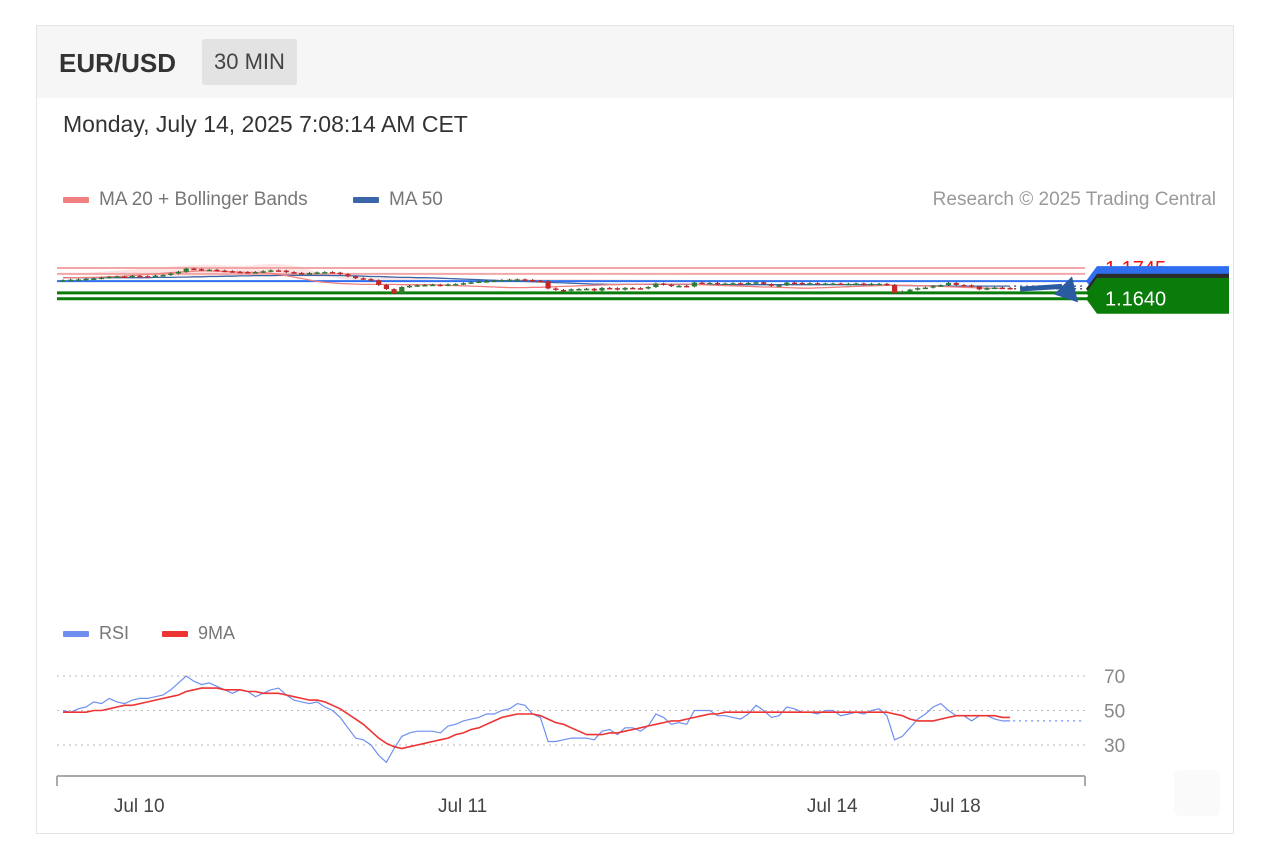 The width and height of the screenshot is (1278, 862). I want to click on rsi-9ma-line, so click(537, 718).